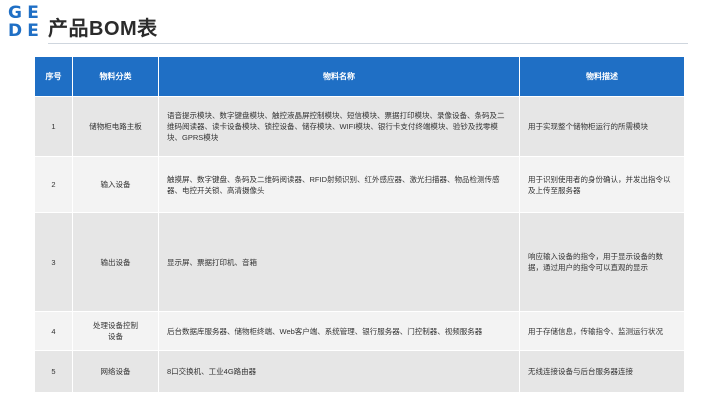 The image size is (720, 405). What do you see at coordinates (602, 76) in the screenshot?
I see `header-desc: 物料描述` at bounding box center [602, 76].